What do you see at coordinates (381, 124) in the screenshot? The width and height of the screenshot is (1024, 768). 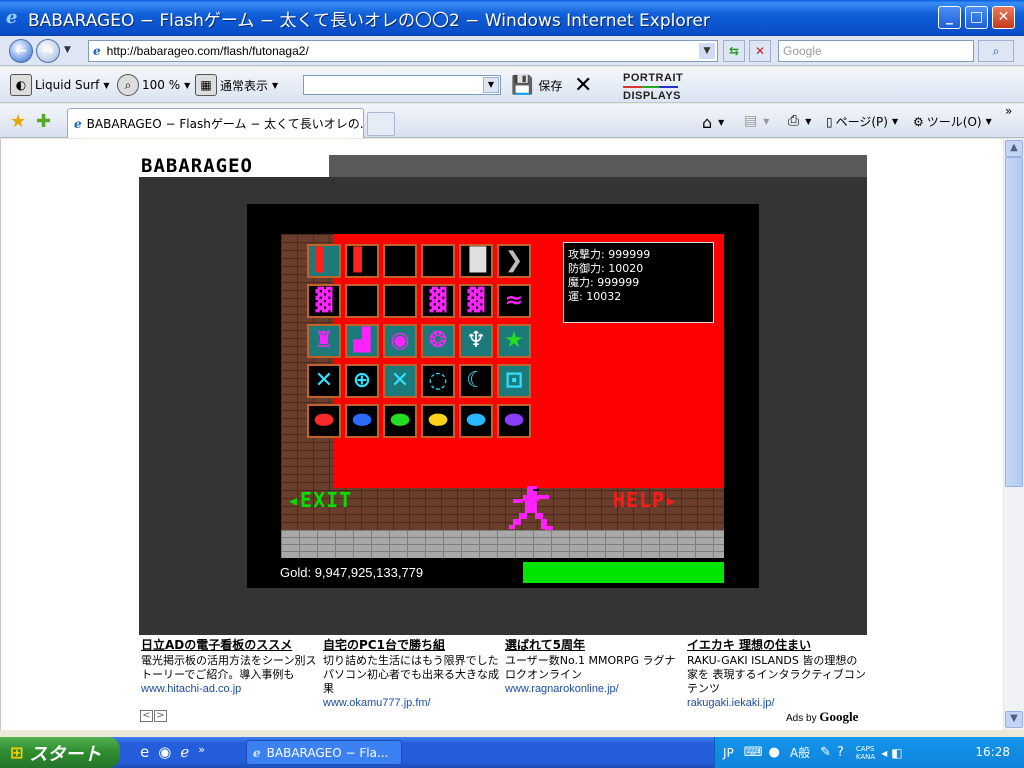 I see `new-tab-button` at bounding box center [381, 124].